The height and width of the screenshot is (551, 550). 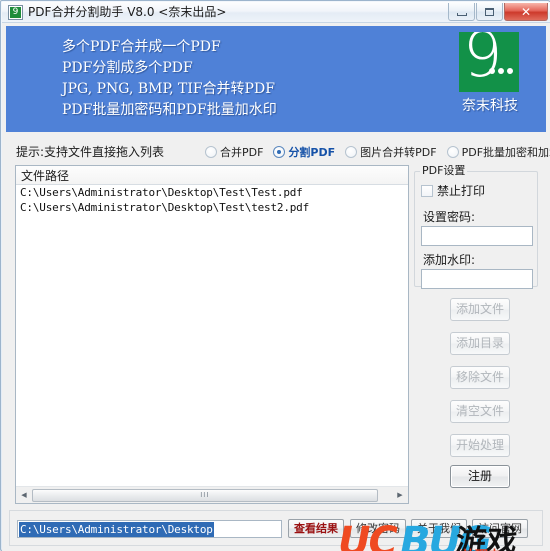 I want to click on grip-icon: III, so click(x=205, y=495).